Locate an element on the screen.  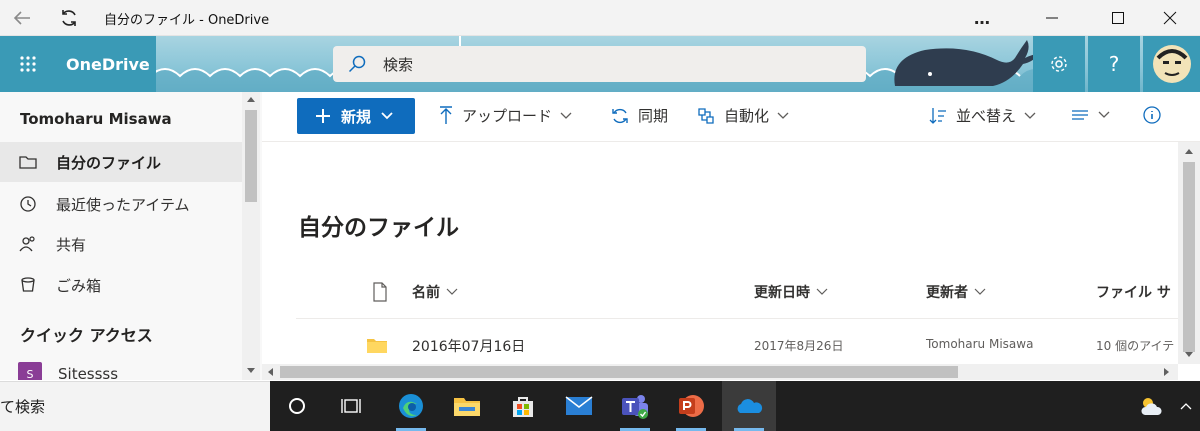
column-header-file-size: ファイル サ is located at coordinates (1133, 292).